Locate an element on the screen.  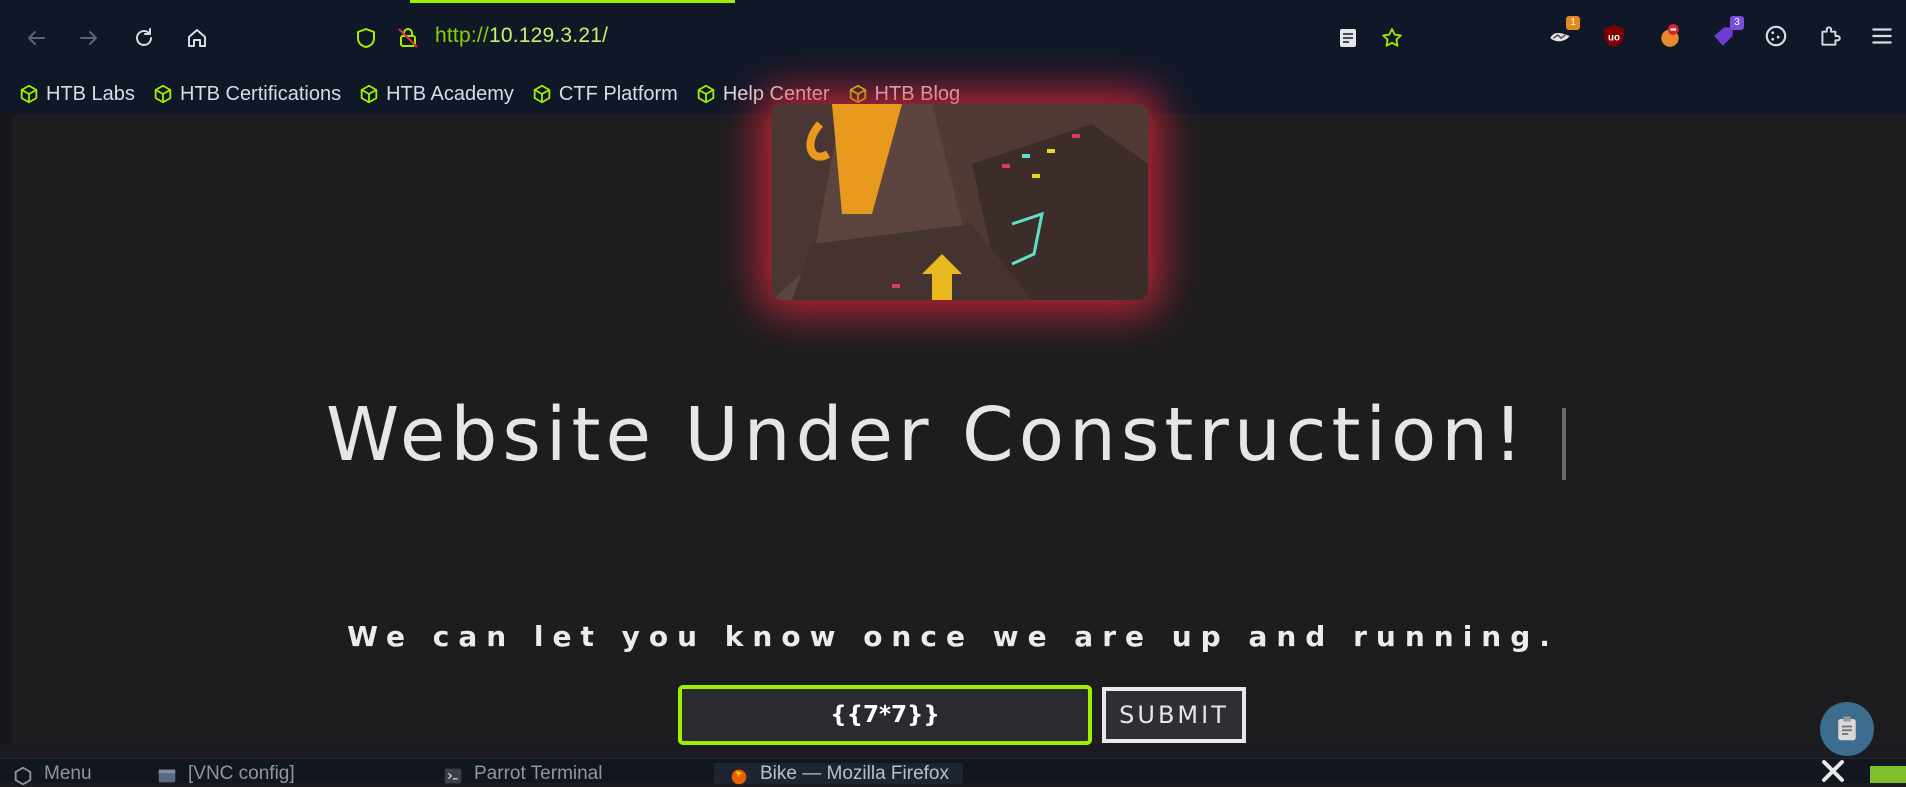
home-button is located at coordinates (197, 38).